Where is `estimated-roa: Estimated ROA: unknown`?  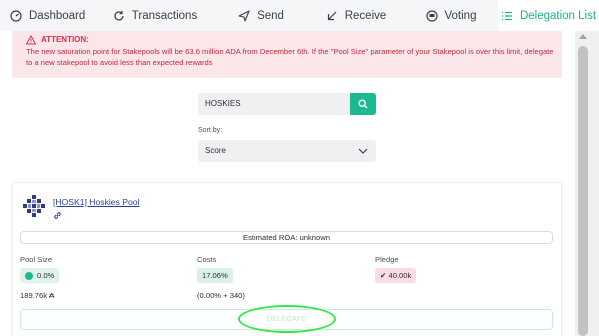
estimated-roa: Estimated ROA: unknown is located at coordinates (286, 237).